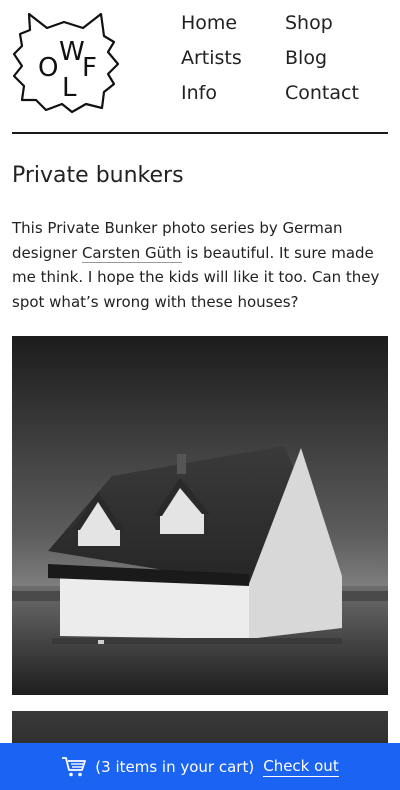 Image resolution: width=400 pixels, height=790 pixels. Describe the element at coordinates (174, 767) in the screenshot. I see `cart-summary: (3 items in your cart)` at that location.